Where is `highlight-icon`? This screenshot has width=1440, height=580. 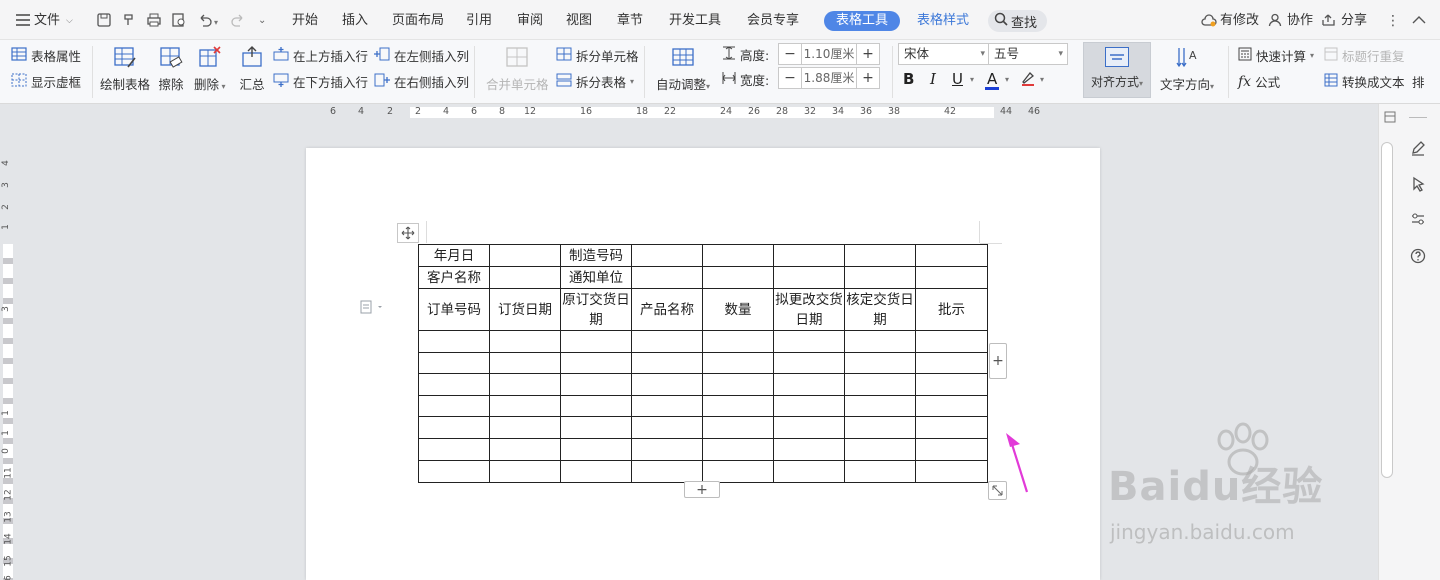
highlight-icon is located at coordinates (1028, 80).